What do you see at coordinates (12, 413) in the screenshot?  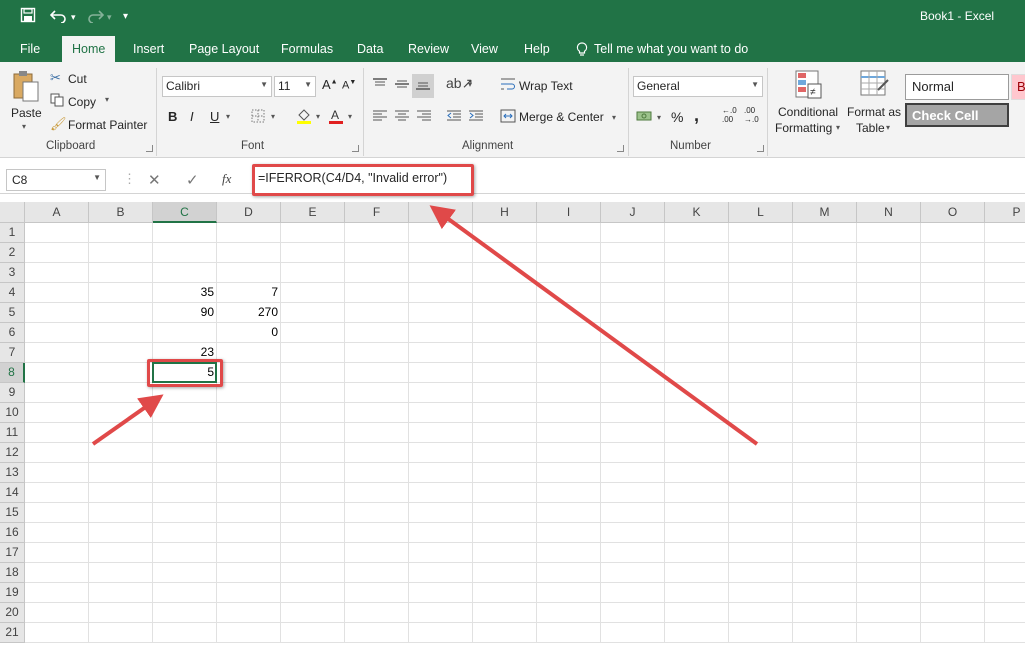 I see `row-header-10: 10` at bounding box center [12, 413].